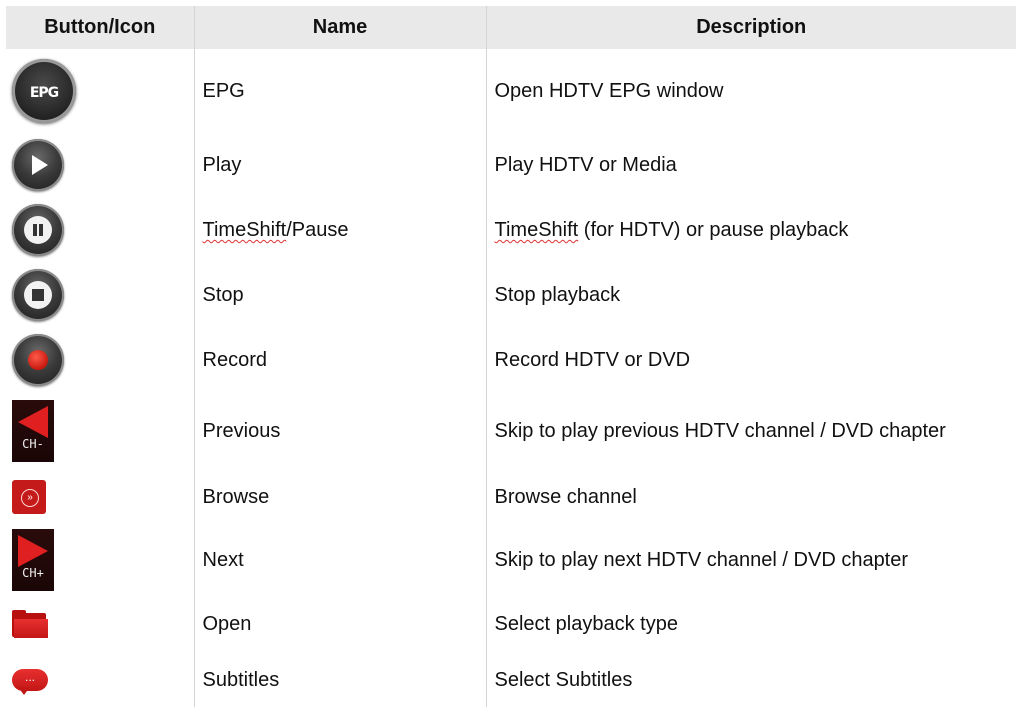 The width and height of the screenshot is (1016, 707). Describe the element at coordinates (33, 431) in the screenshot. I see `channel-previous-icon: CH-` at that location.